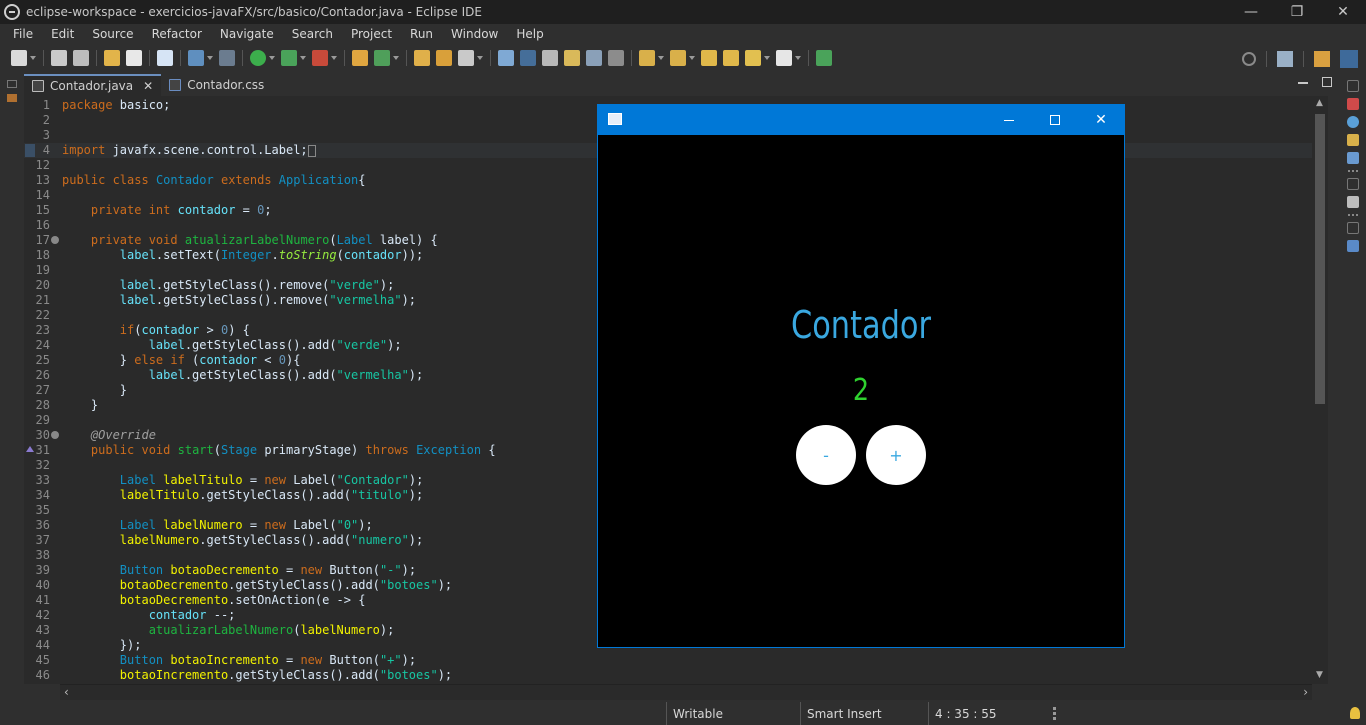 Image resolution: width=1366 pixels, height=725 pixels. I want to click on menu-help: Help, so click(529, 34).